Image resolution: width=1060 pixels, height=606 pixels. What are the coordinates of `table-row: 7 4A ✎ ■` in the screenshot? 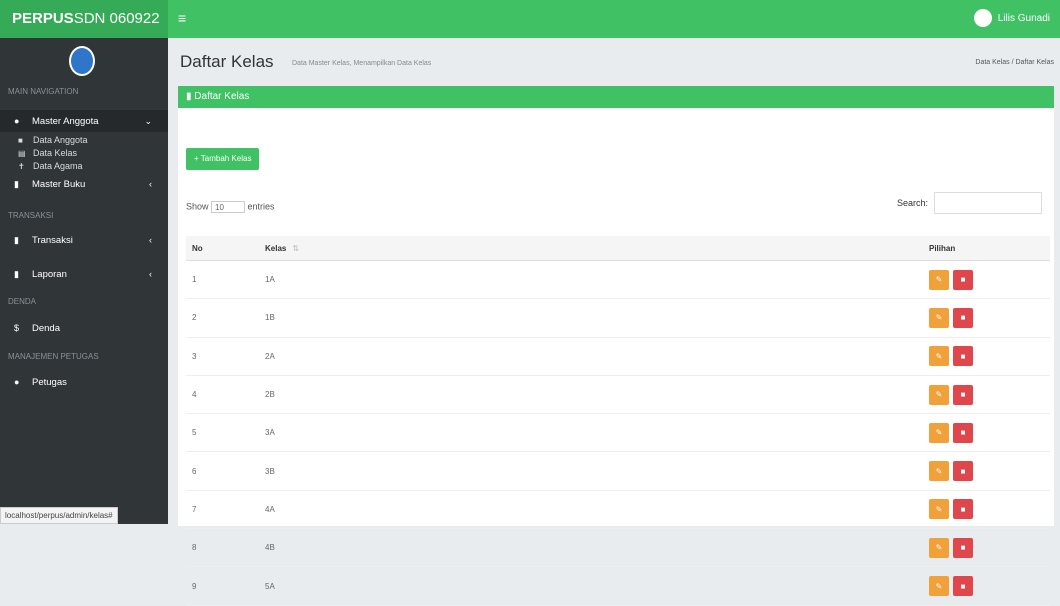 It's located at (618, 510).